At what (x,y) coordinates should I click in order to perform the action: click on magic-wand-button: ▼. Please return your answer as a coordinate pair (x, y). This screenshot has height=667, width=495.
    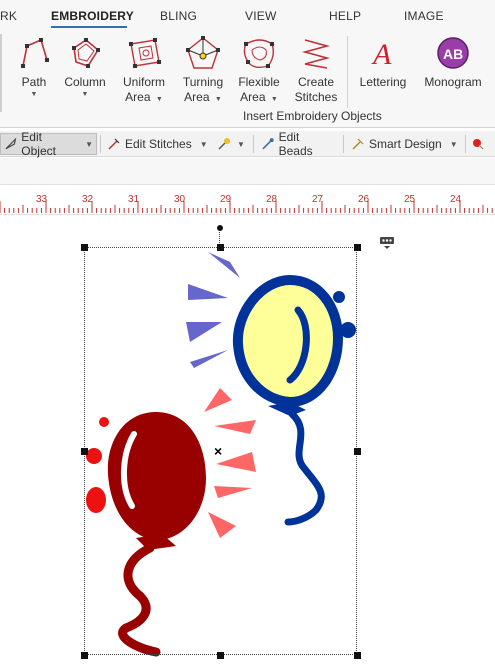
    Looking at the image, I should click on (232, 144).